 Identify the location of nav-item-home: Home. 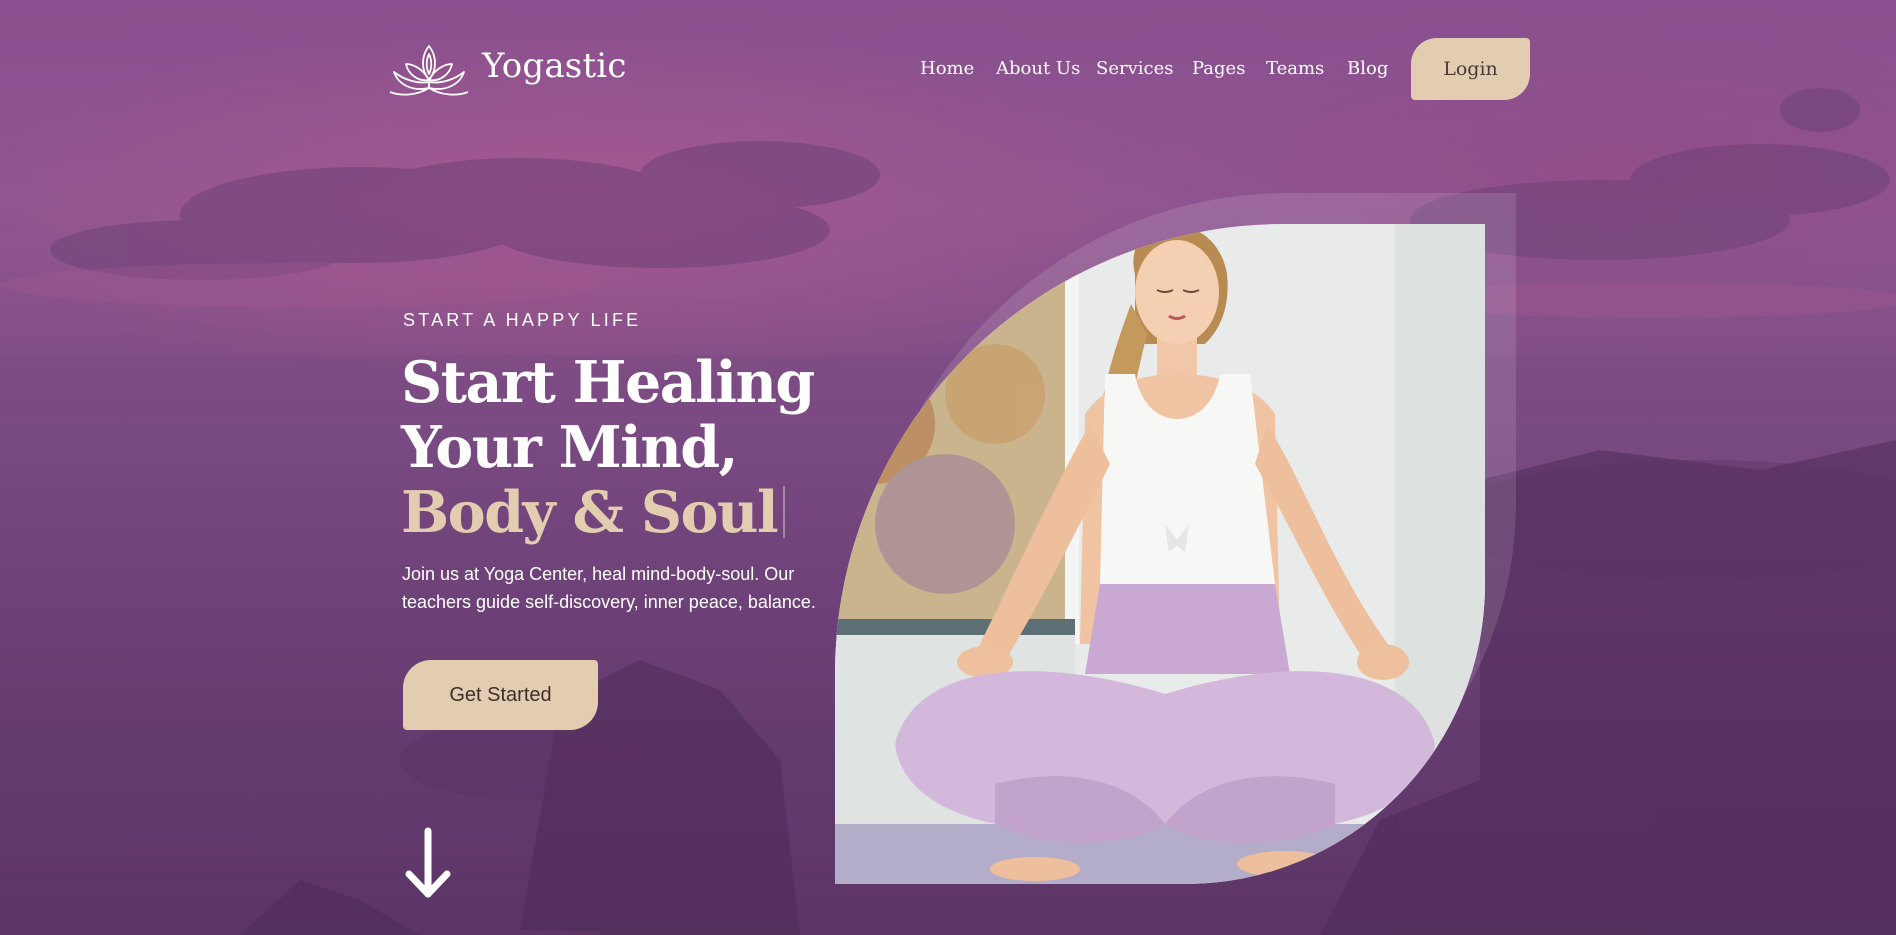
(947, 68).